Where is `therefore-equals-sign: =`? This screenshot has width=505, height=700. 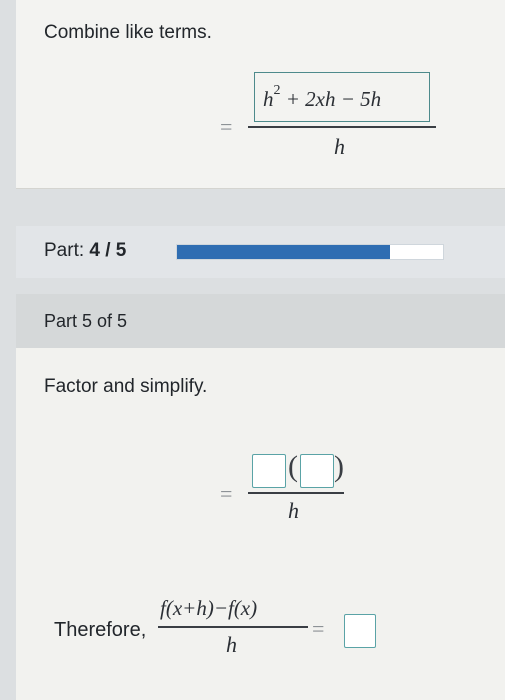 therefore-equals-sign: = is located at coordinates (318, 628).